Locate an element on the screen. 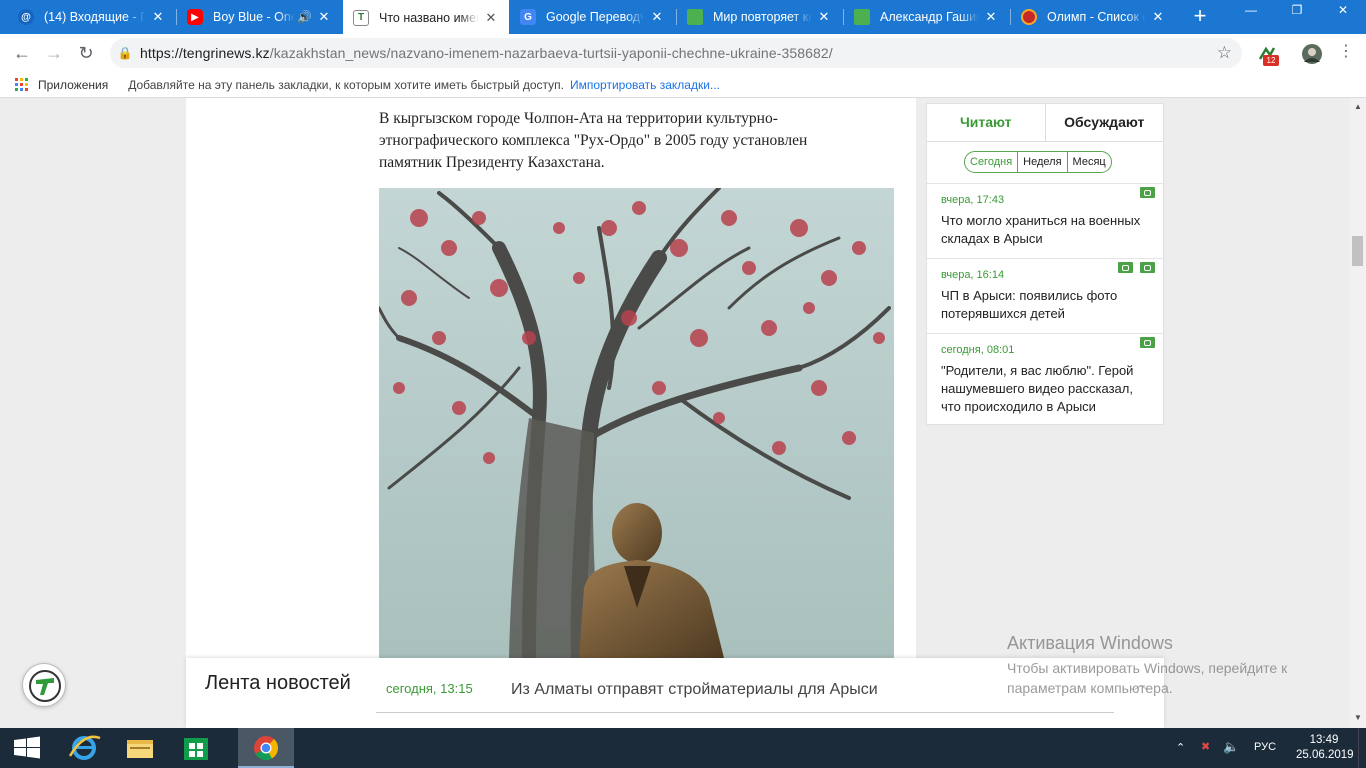 The height and width of the screenshot is (768, 1366). start-button is located at coordinates (28, 748).